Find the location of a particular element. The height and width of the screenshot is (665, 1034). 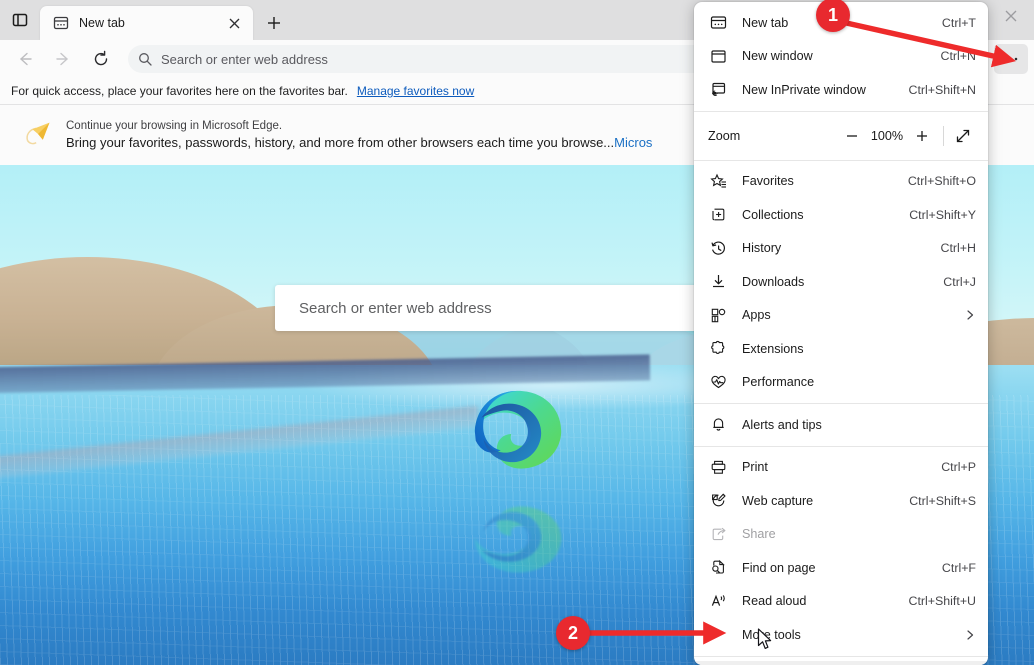

fullscreen-button is located at coordinates (963, 136).